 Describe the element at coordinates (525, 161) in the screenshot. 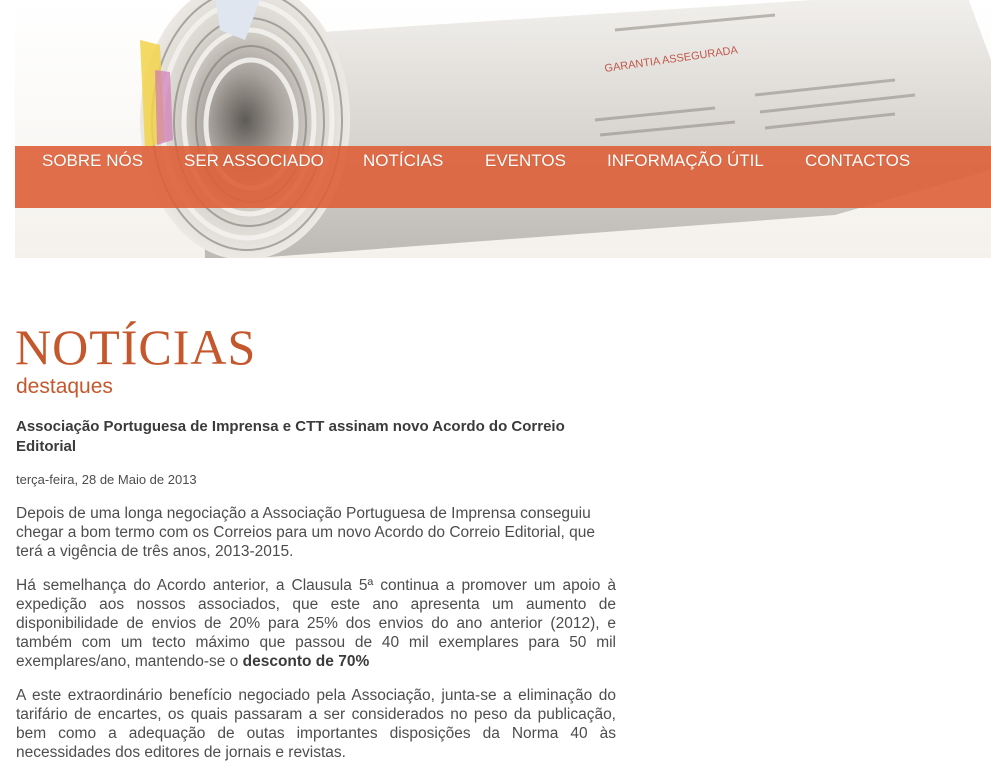

I see `nav-eventos: EVENTOS` at that location.